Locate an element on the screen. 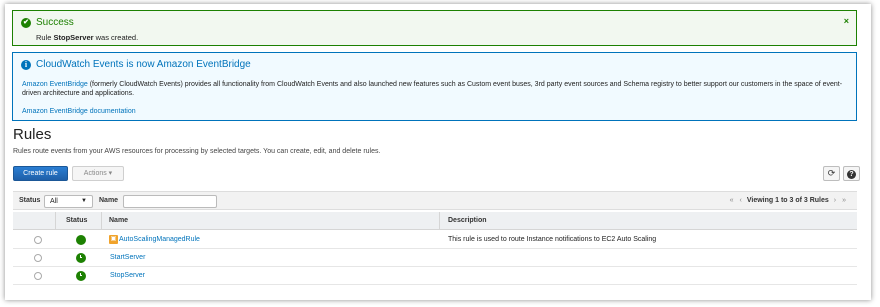 The height and width of the screenshot is (307, 880). close-icon: × is located at coordinates (846, 21).